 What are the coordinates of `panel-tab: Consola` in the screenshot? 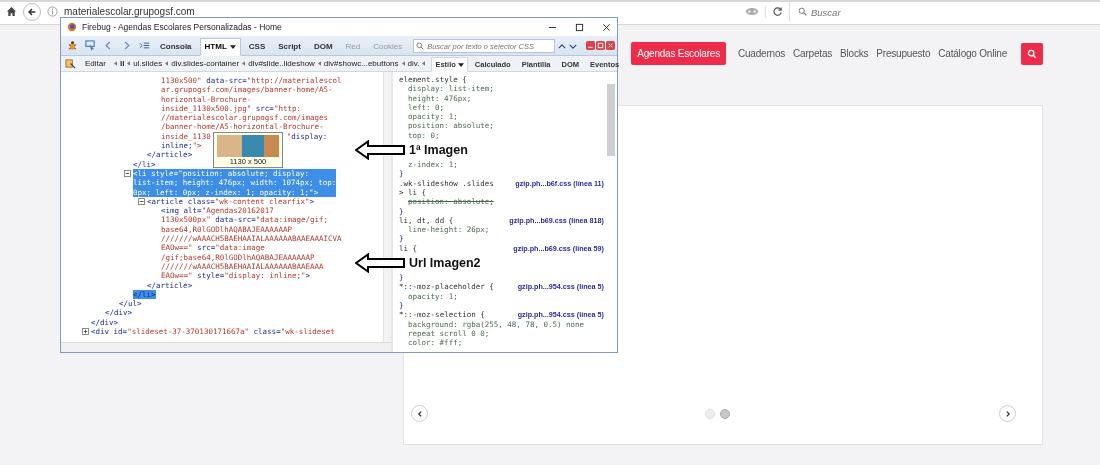 It's located at (176, 47).